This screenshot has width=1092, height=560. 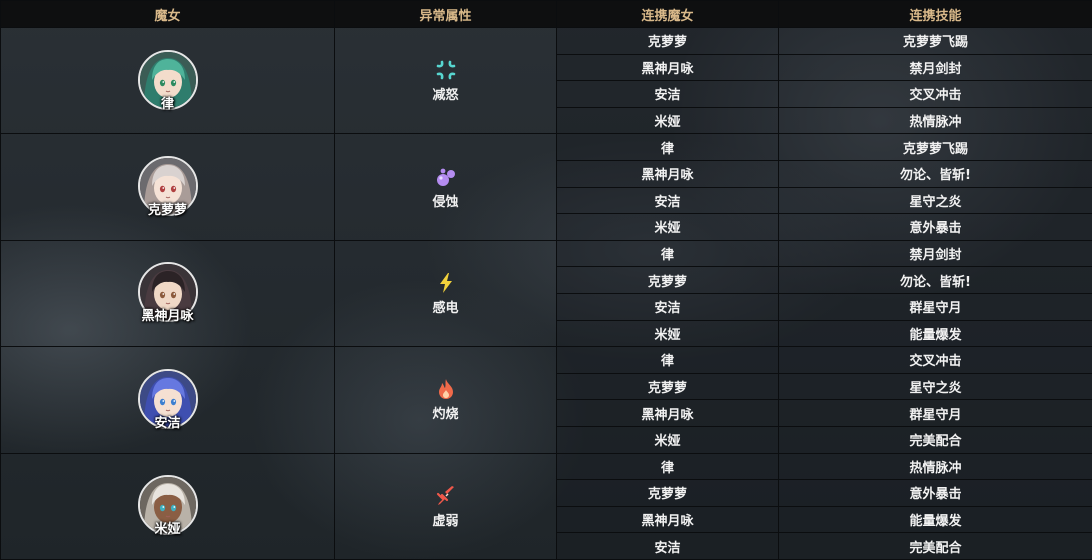 I want to click on witch-portrait: 米娅, so click(x=168, y=507).